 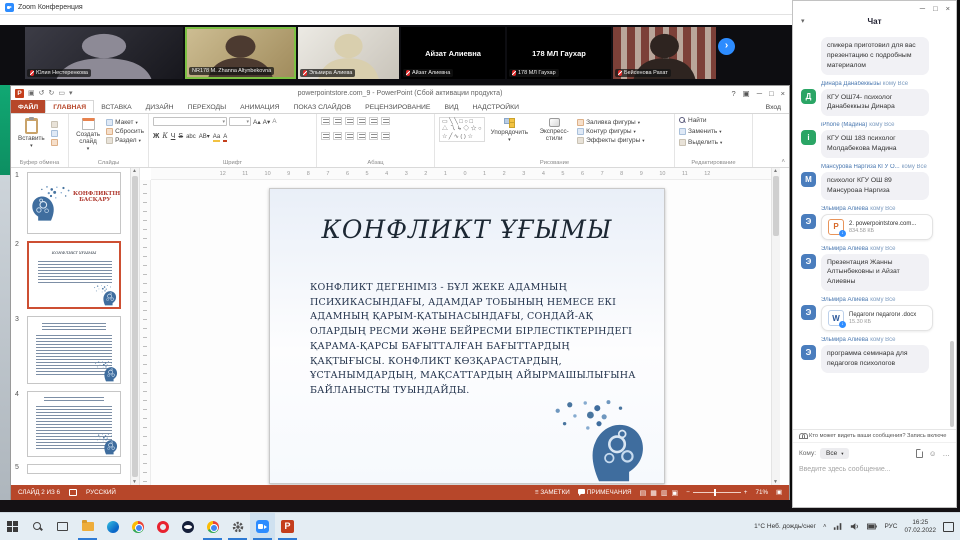 What do you see at coordinates (733, 93) in the screenshot?
I see `help-button: ?` at bounding box center [733, 93].